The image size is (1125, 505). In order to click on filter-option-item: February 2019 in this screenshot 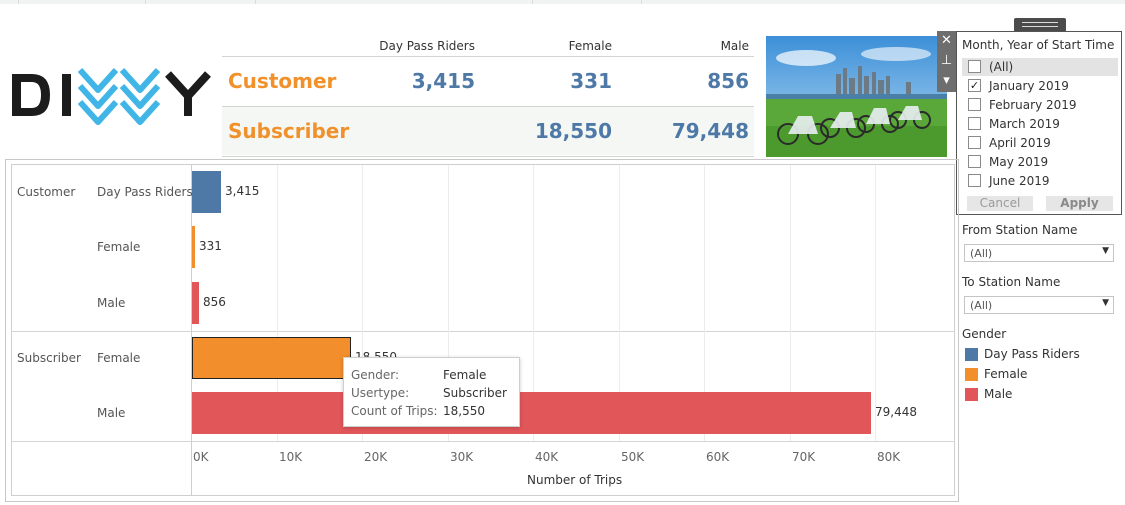, I will do `click(1040, 105)`.